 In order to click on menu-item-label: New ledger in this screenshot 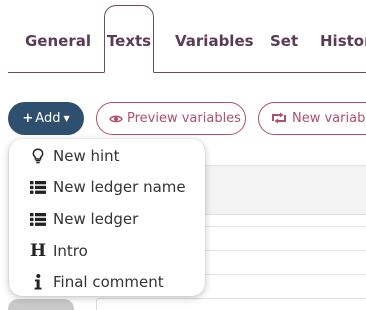, I will do `click(96, 219)`.